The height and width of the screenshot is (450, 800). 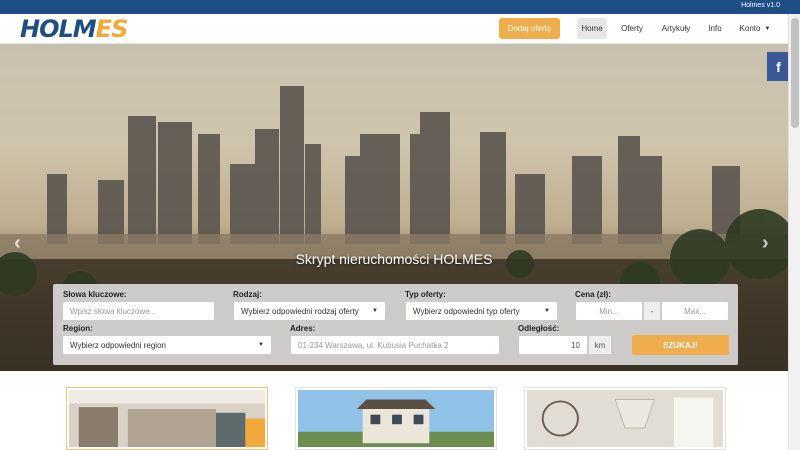 What do you see at coordinates (593, 294) in the screenshot?
I see `price-label: Cena (zł):` at bounding box center [593, 294].